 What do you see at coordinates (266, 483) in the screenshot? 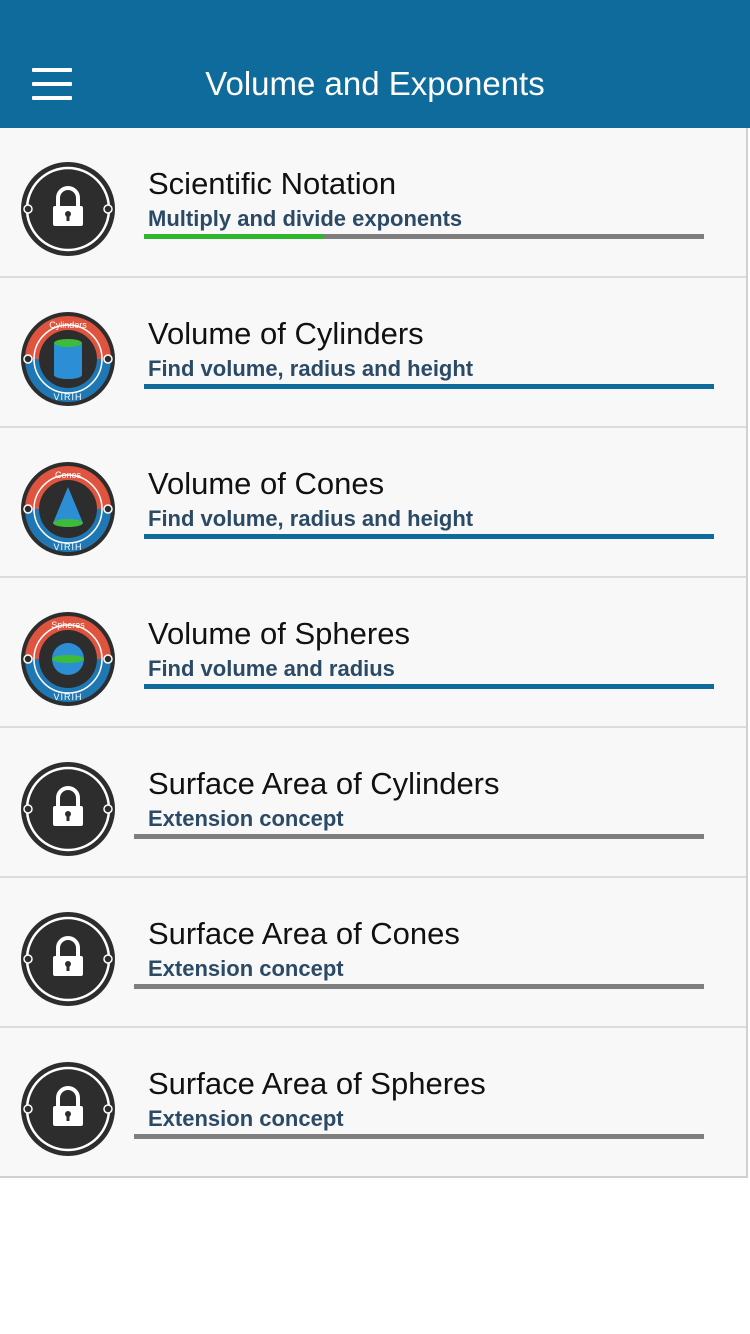
I see `lesson-title: Volume of Cones` at bounding box center [266, 483].